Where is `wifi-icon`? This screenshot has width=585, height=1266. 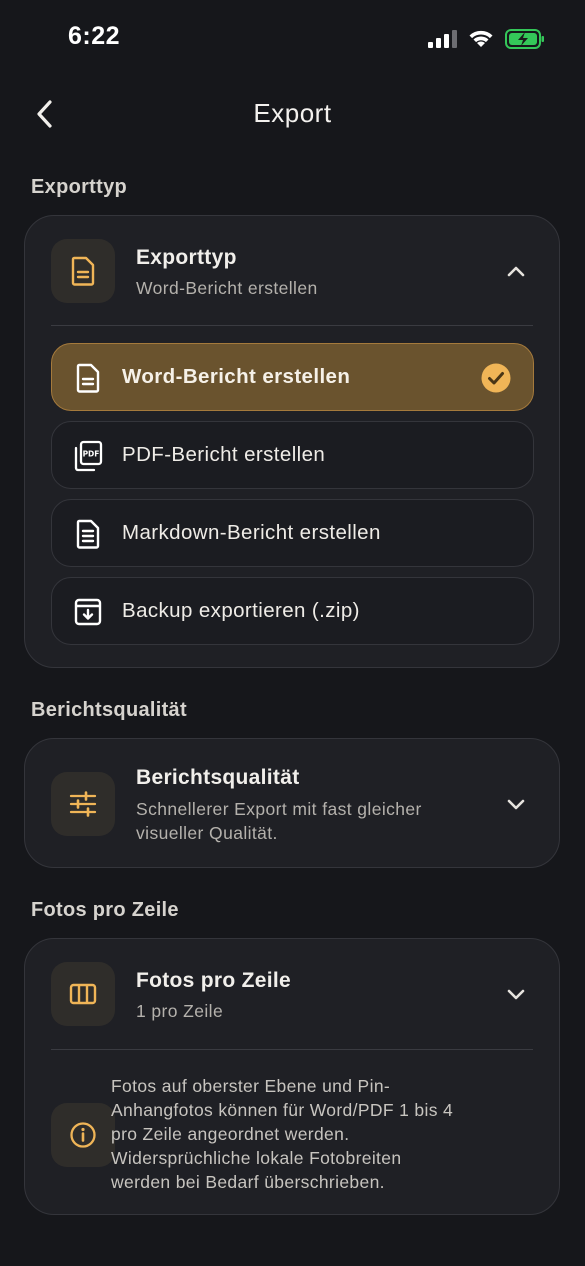 wifi-icon is located at coordinates (481, 38).